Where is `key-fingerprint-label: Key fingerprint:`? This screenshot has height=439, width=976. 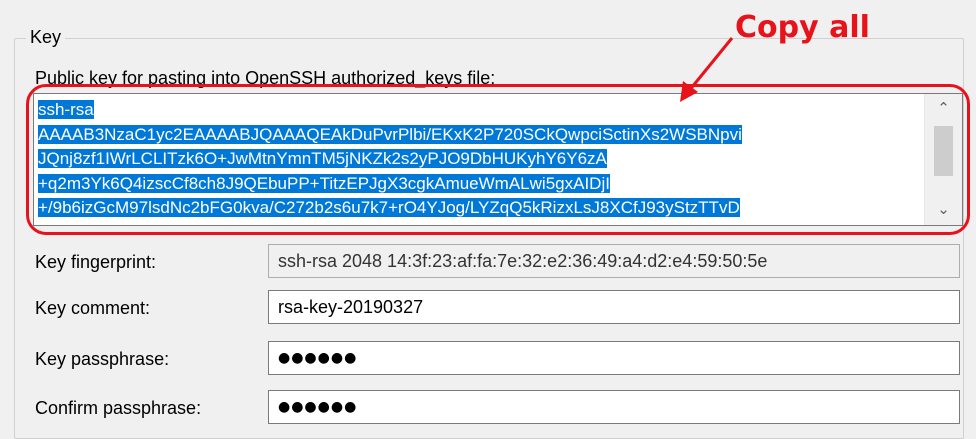 key-fingerprint-label: Key fingerprint: is located at coordinates (96, 262).